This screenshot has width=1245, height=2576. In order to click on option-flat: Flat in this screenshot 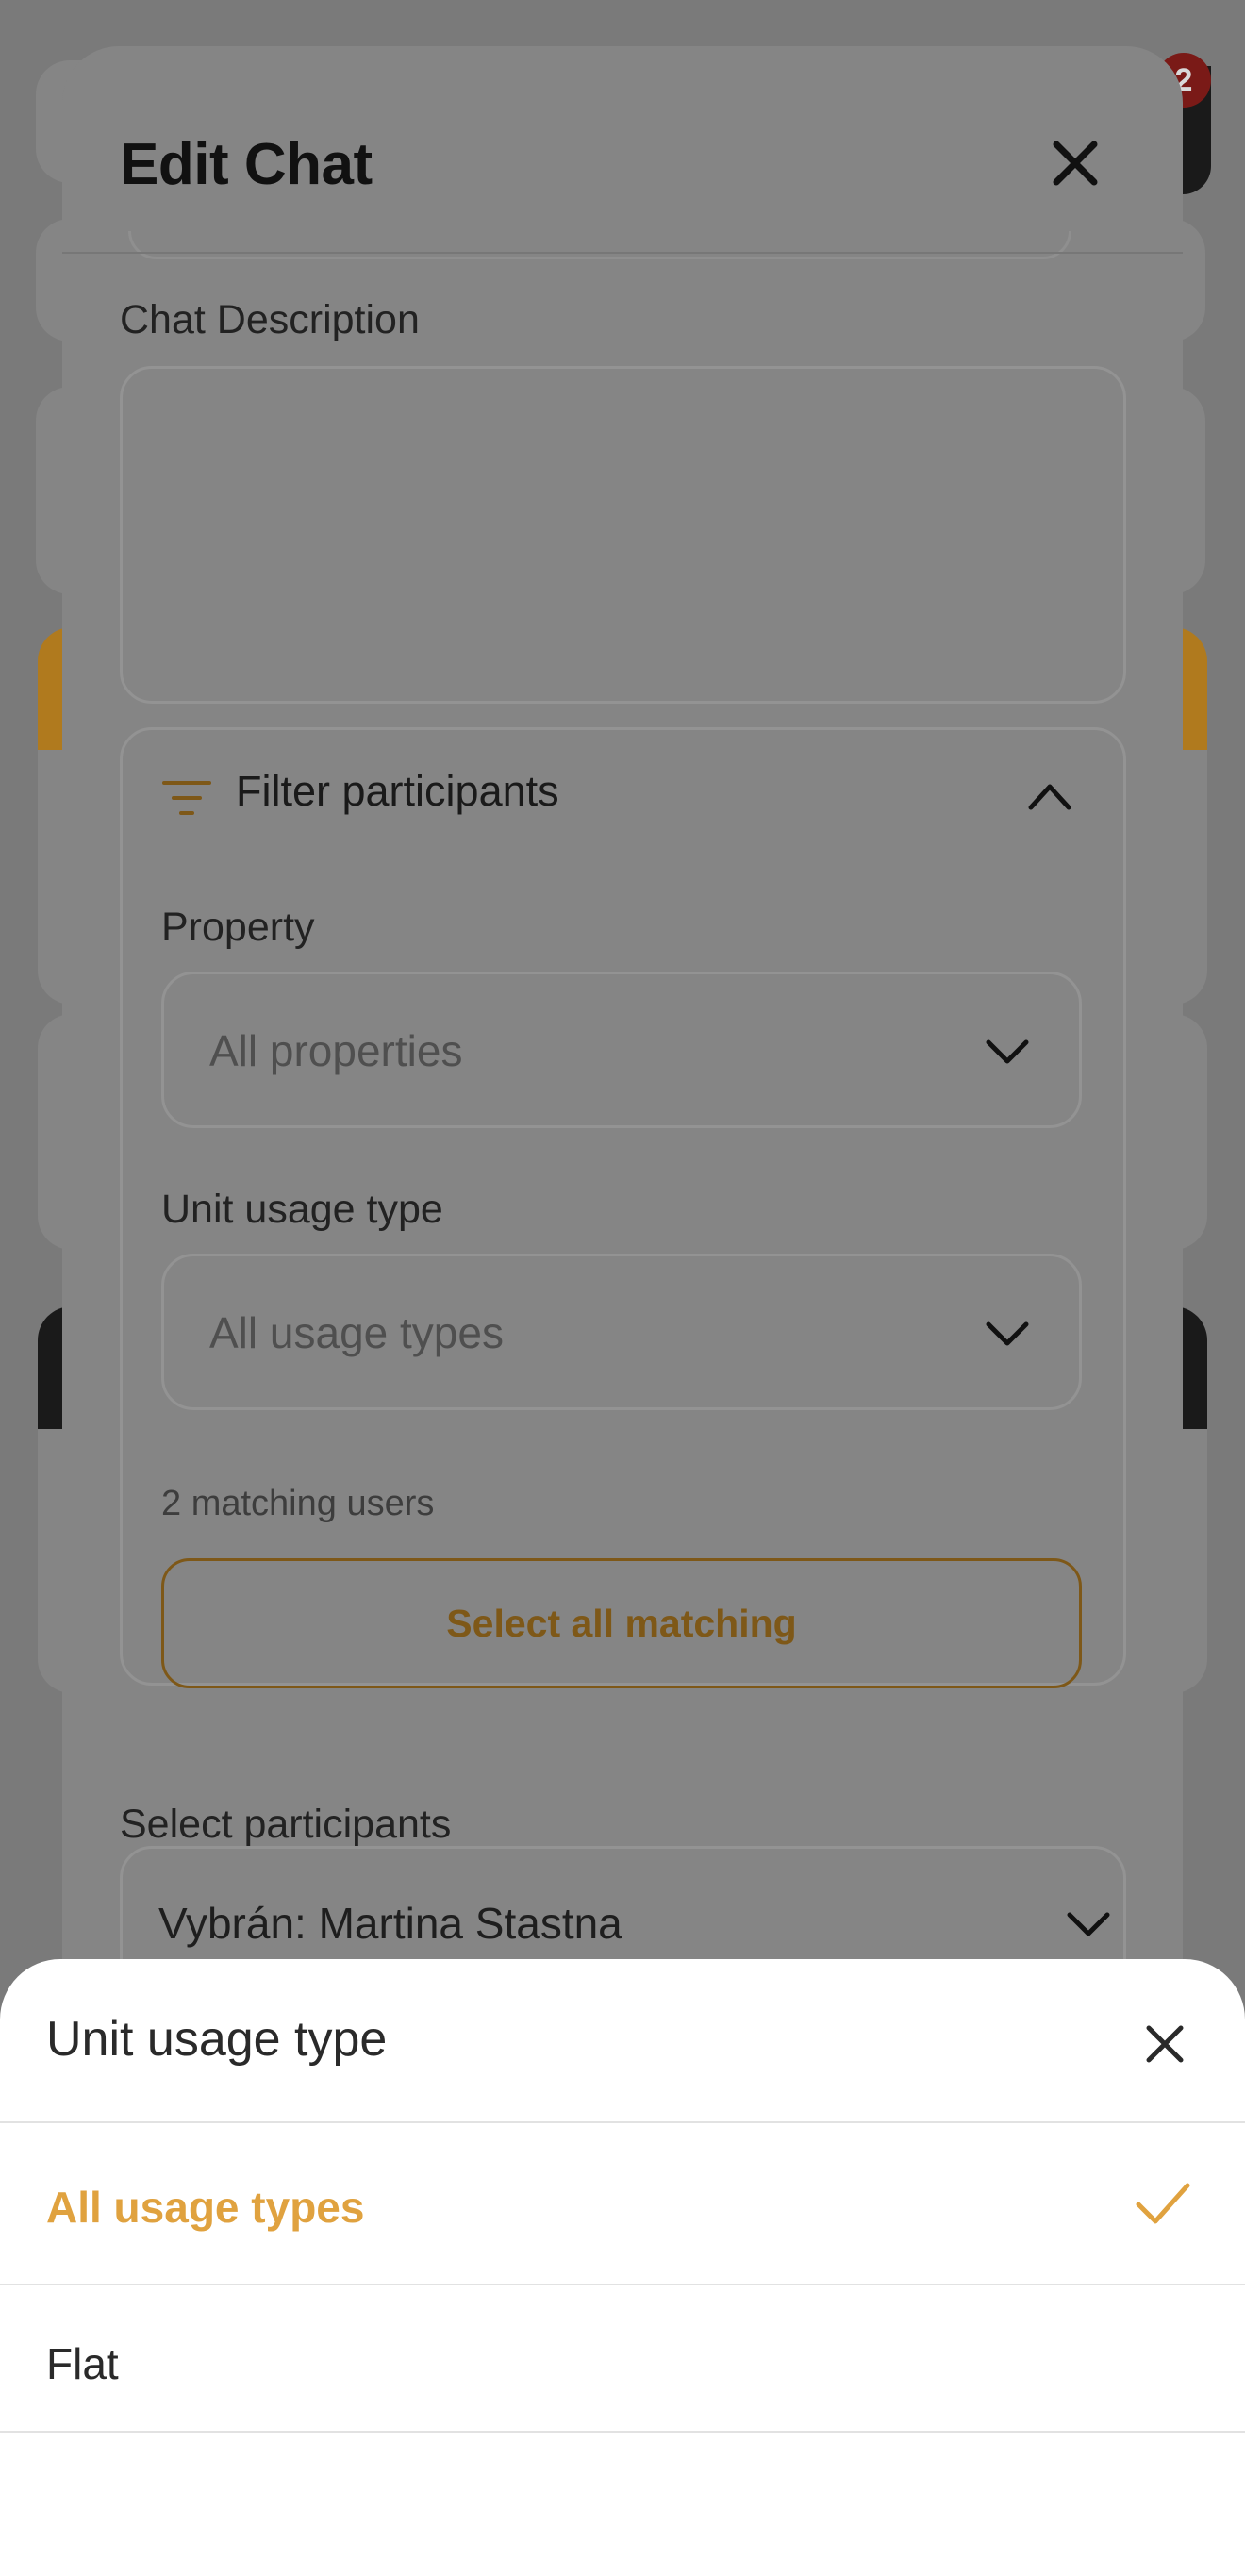, I will do `click(622, 2358)`.